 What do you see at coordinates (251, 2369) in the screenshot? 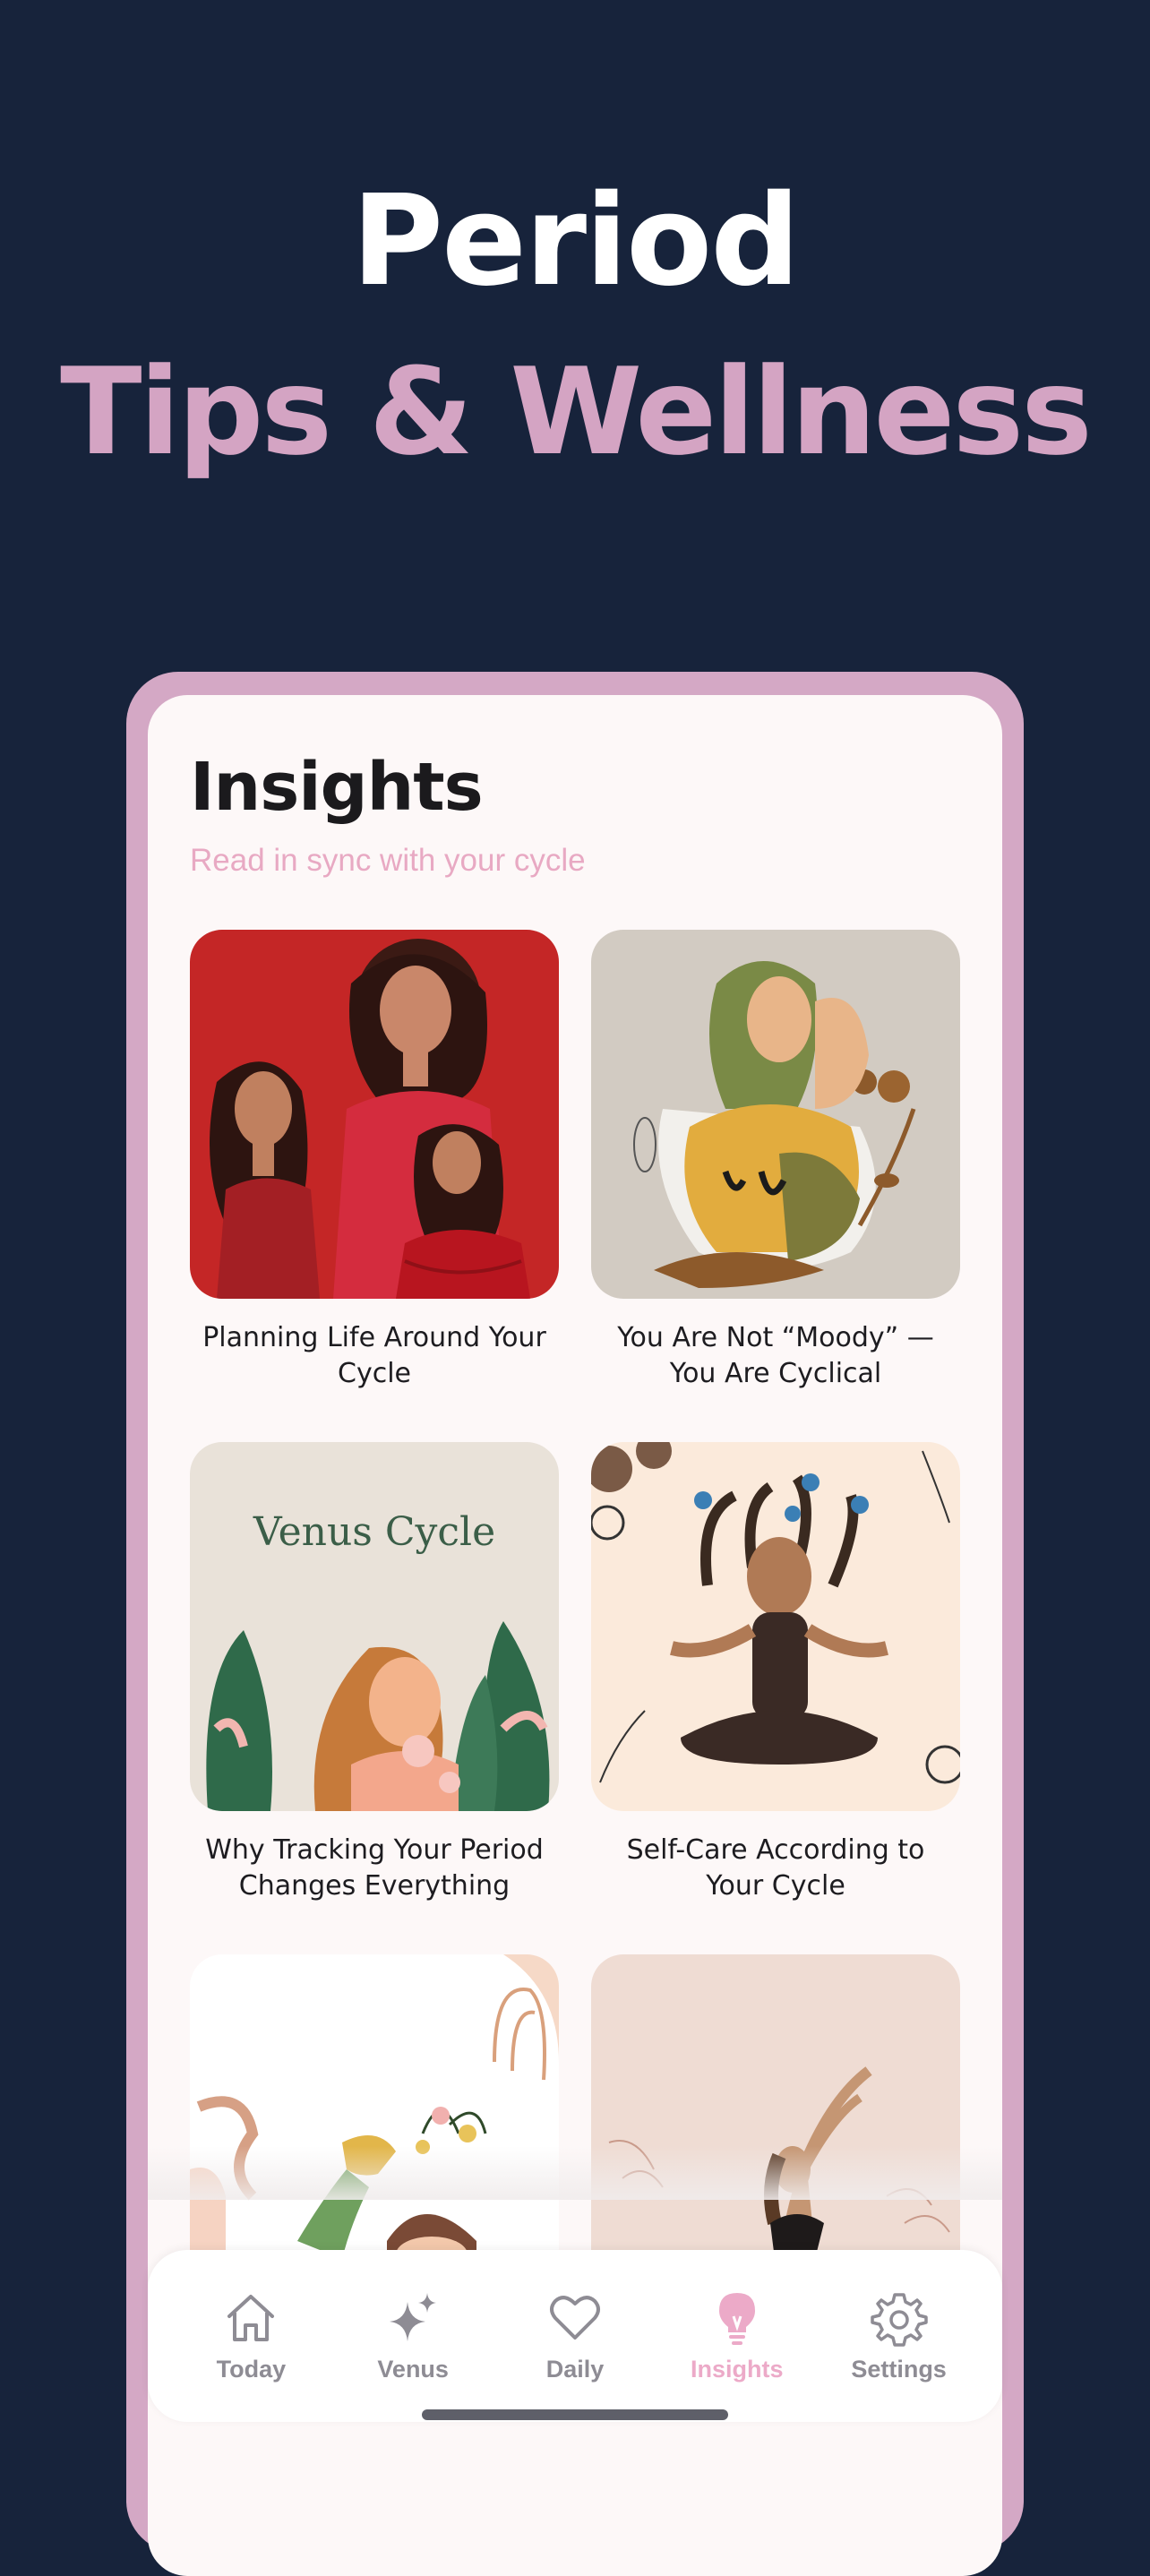
I see `tab-label: Today` at bounding box center [251, 2369].